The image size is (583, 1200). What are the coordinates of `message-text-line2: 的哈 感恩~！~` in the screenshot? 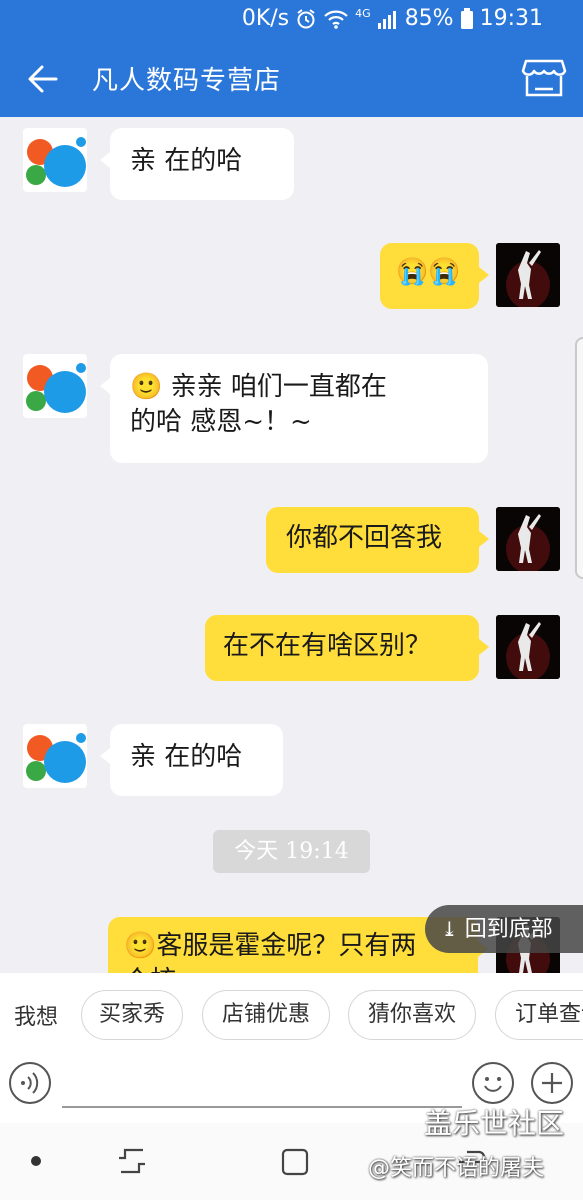 It's located at (221, 422).